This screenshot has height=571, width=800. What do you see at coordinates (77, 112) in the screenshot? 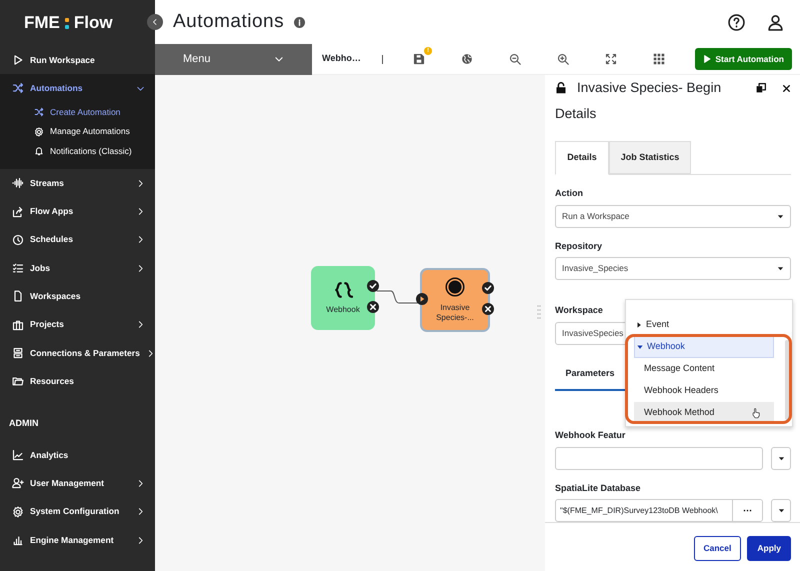
I see `sidebar-subitem: Create Automation` at bounding box center [77, 112].